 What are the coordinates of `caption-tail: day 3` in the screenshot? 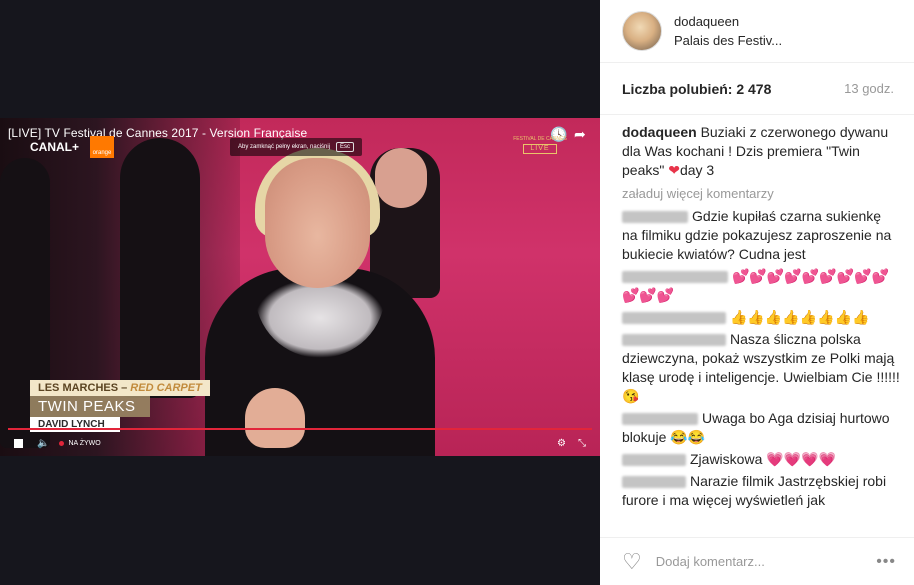 It's located at (697, 170).